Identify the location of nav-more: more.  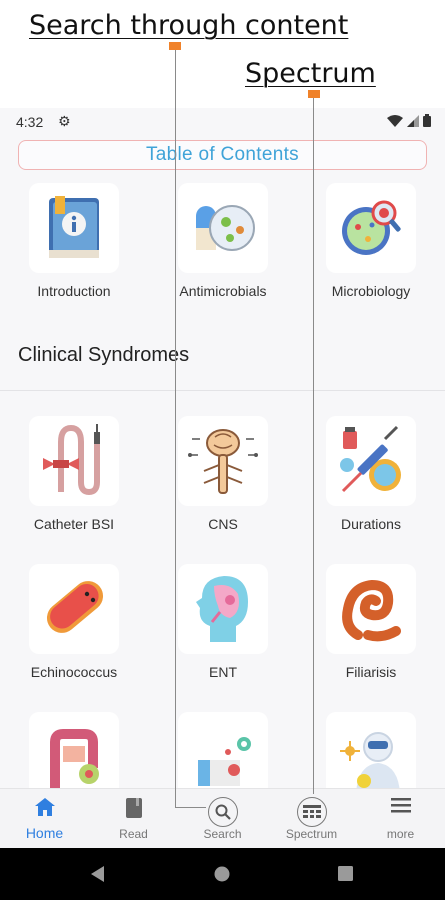
(400, 819).